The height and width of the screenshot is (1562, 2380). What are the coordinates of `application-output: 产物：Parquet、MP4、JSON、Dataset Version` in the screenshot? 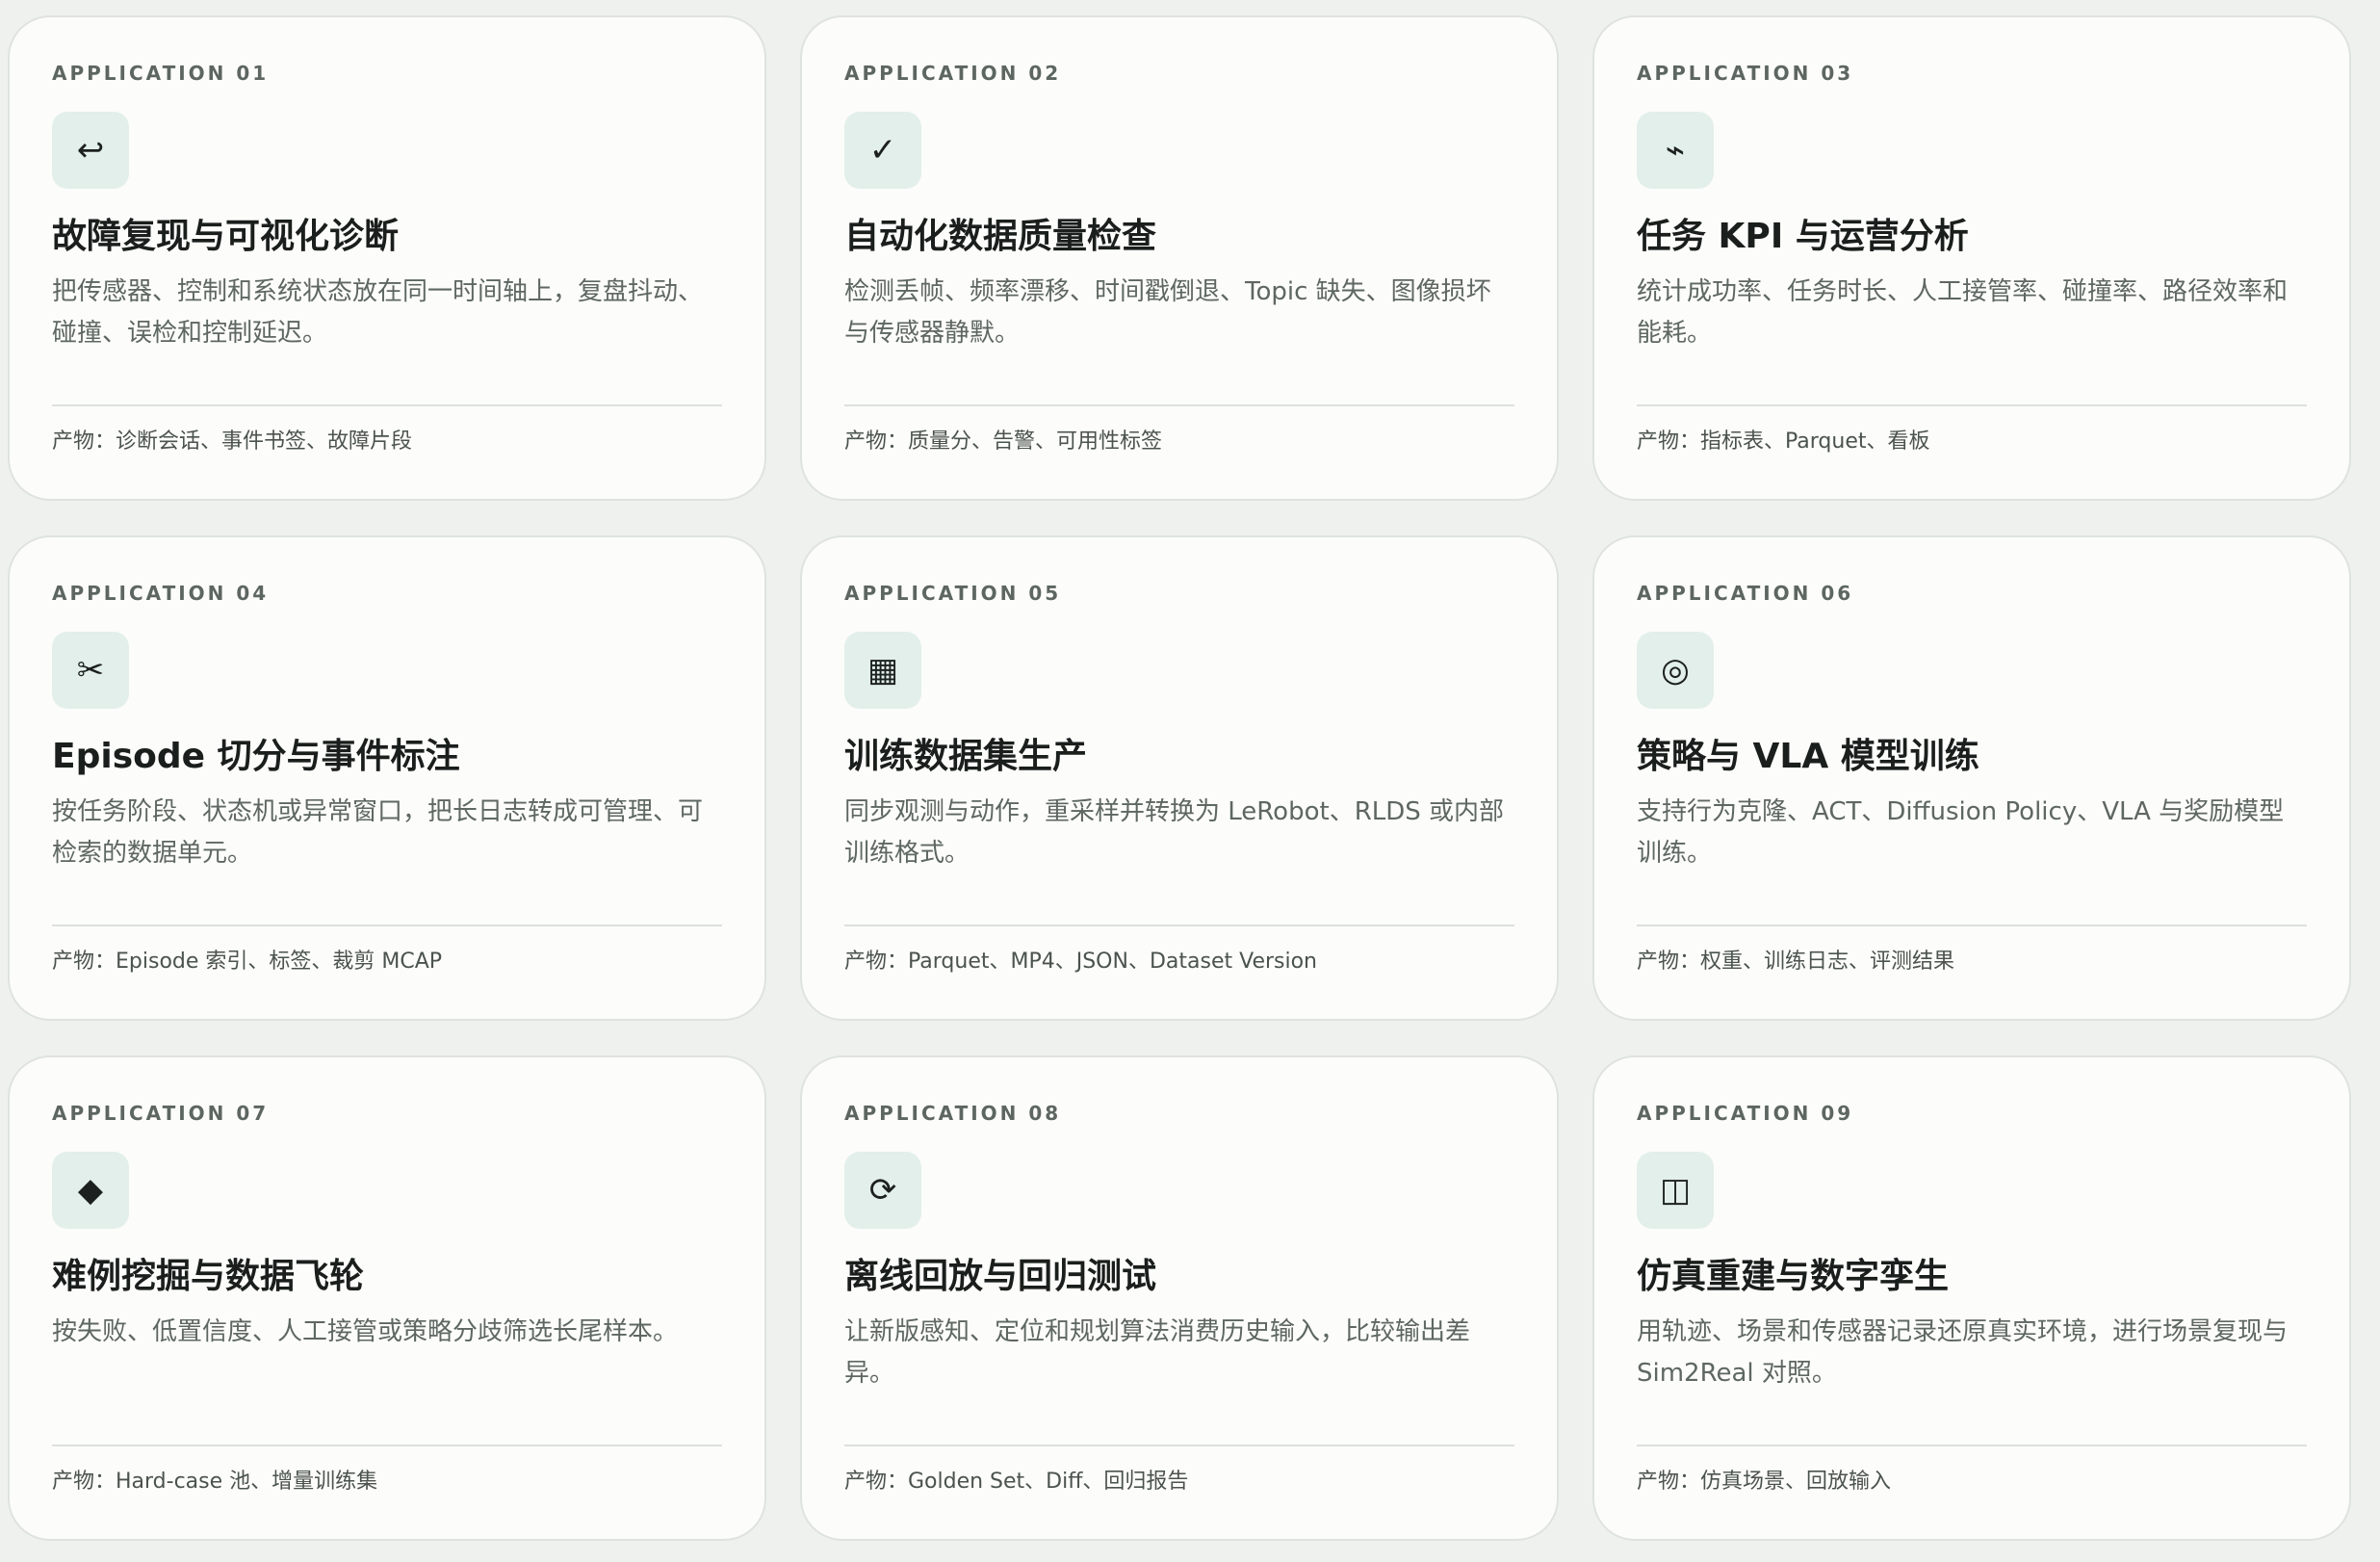 It's located at (1081, 962).